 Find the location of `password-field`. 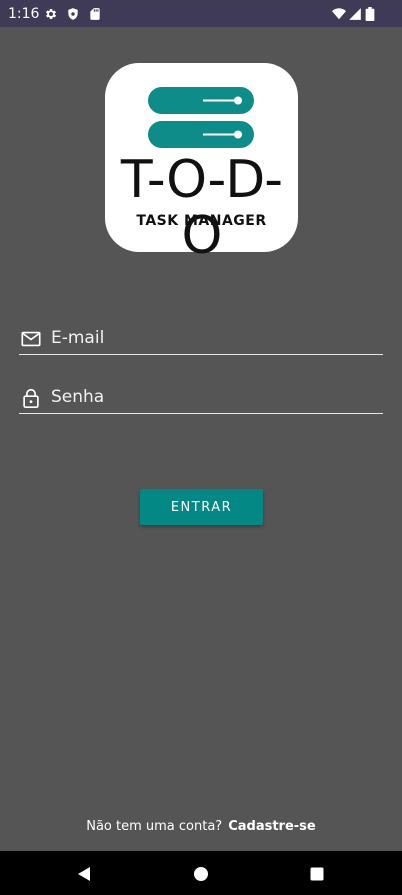

password-field is located at coordinates (201, 398).